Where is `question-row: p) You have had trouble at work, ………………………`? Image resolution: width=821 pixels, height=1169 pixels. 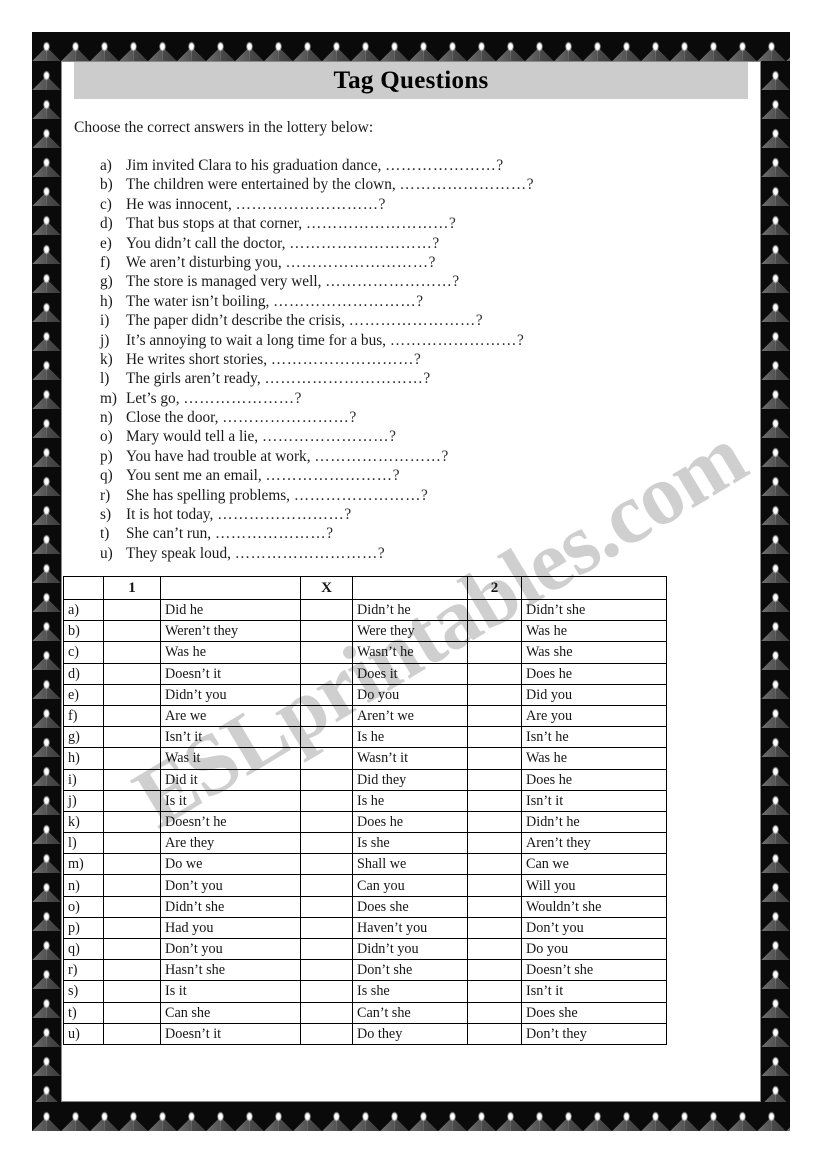 question-row: p) You have had trouble at work, ……………………… is located at coordinates (420, 457).